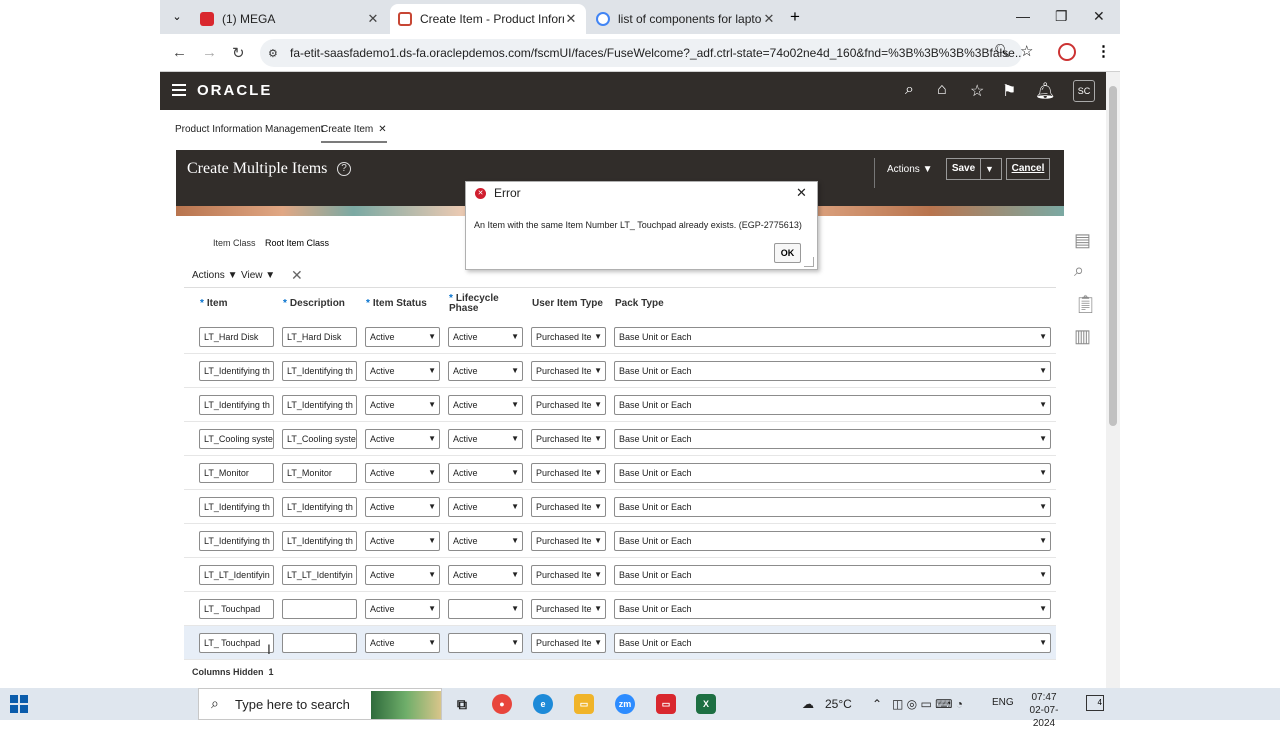 This screenshot has height=730, width=1280. I want to click on site-settings-icon: ⚙, so click(273, 53).